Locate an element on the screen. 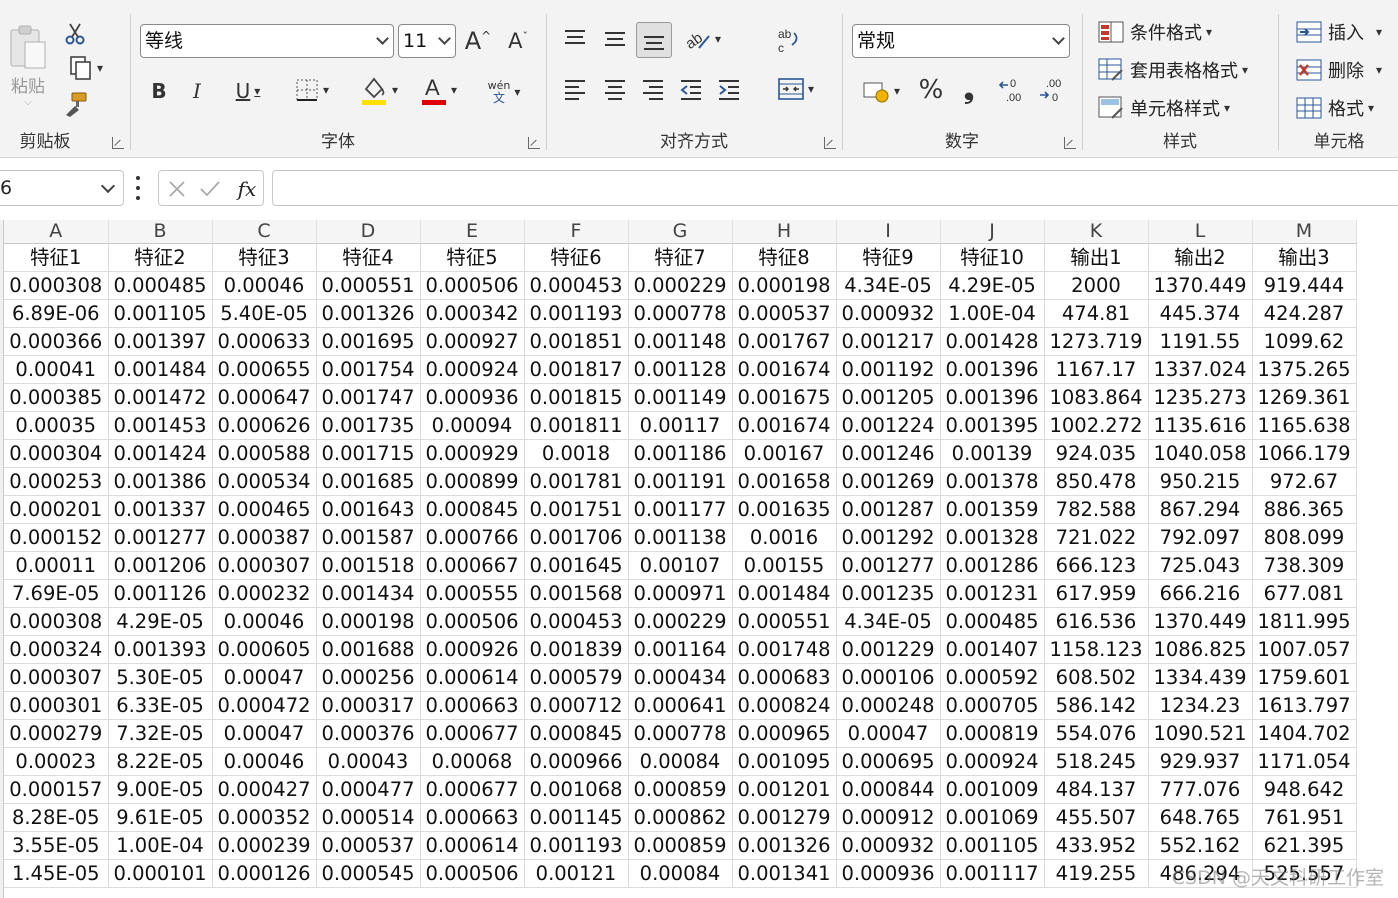 The image size is (1398, 898). cell: 1165.638 is located at coordinates (1304, 425).